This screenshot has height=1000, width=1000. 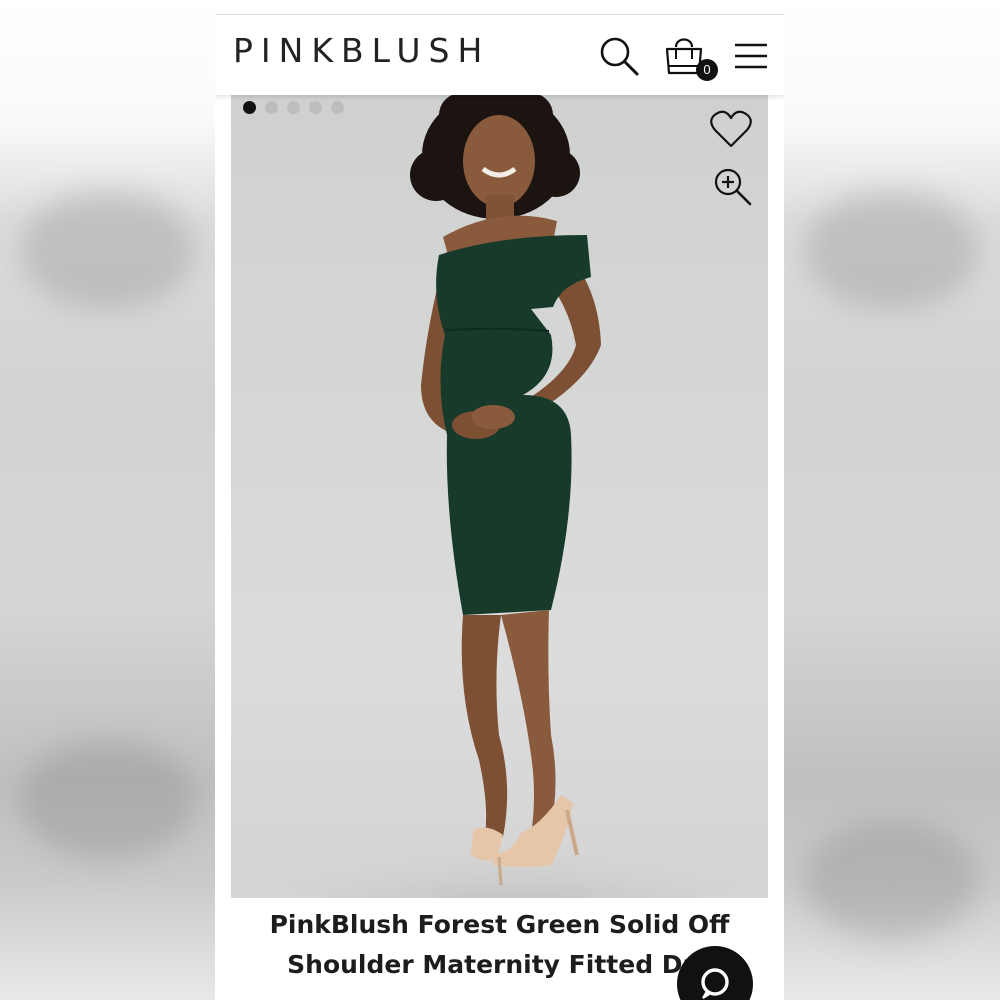 I want to click on chat-icon, so click(x=715, y=983).